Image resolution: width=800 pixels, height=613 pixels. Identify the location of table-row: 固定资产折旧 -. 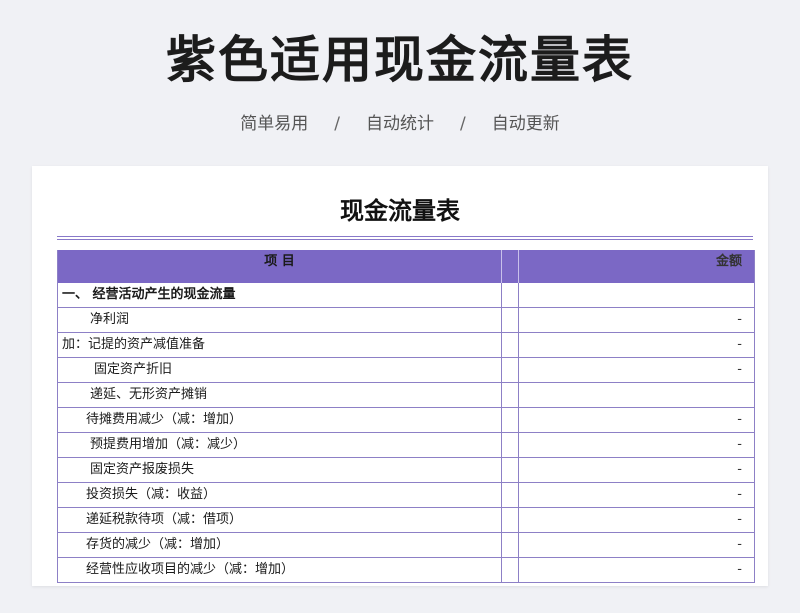
(406, 370).